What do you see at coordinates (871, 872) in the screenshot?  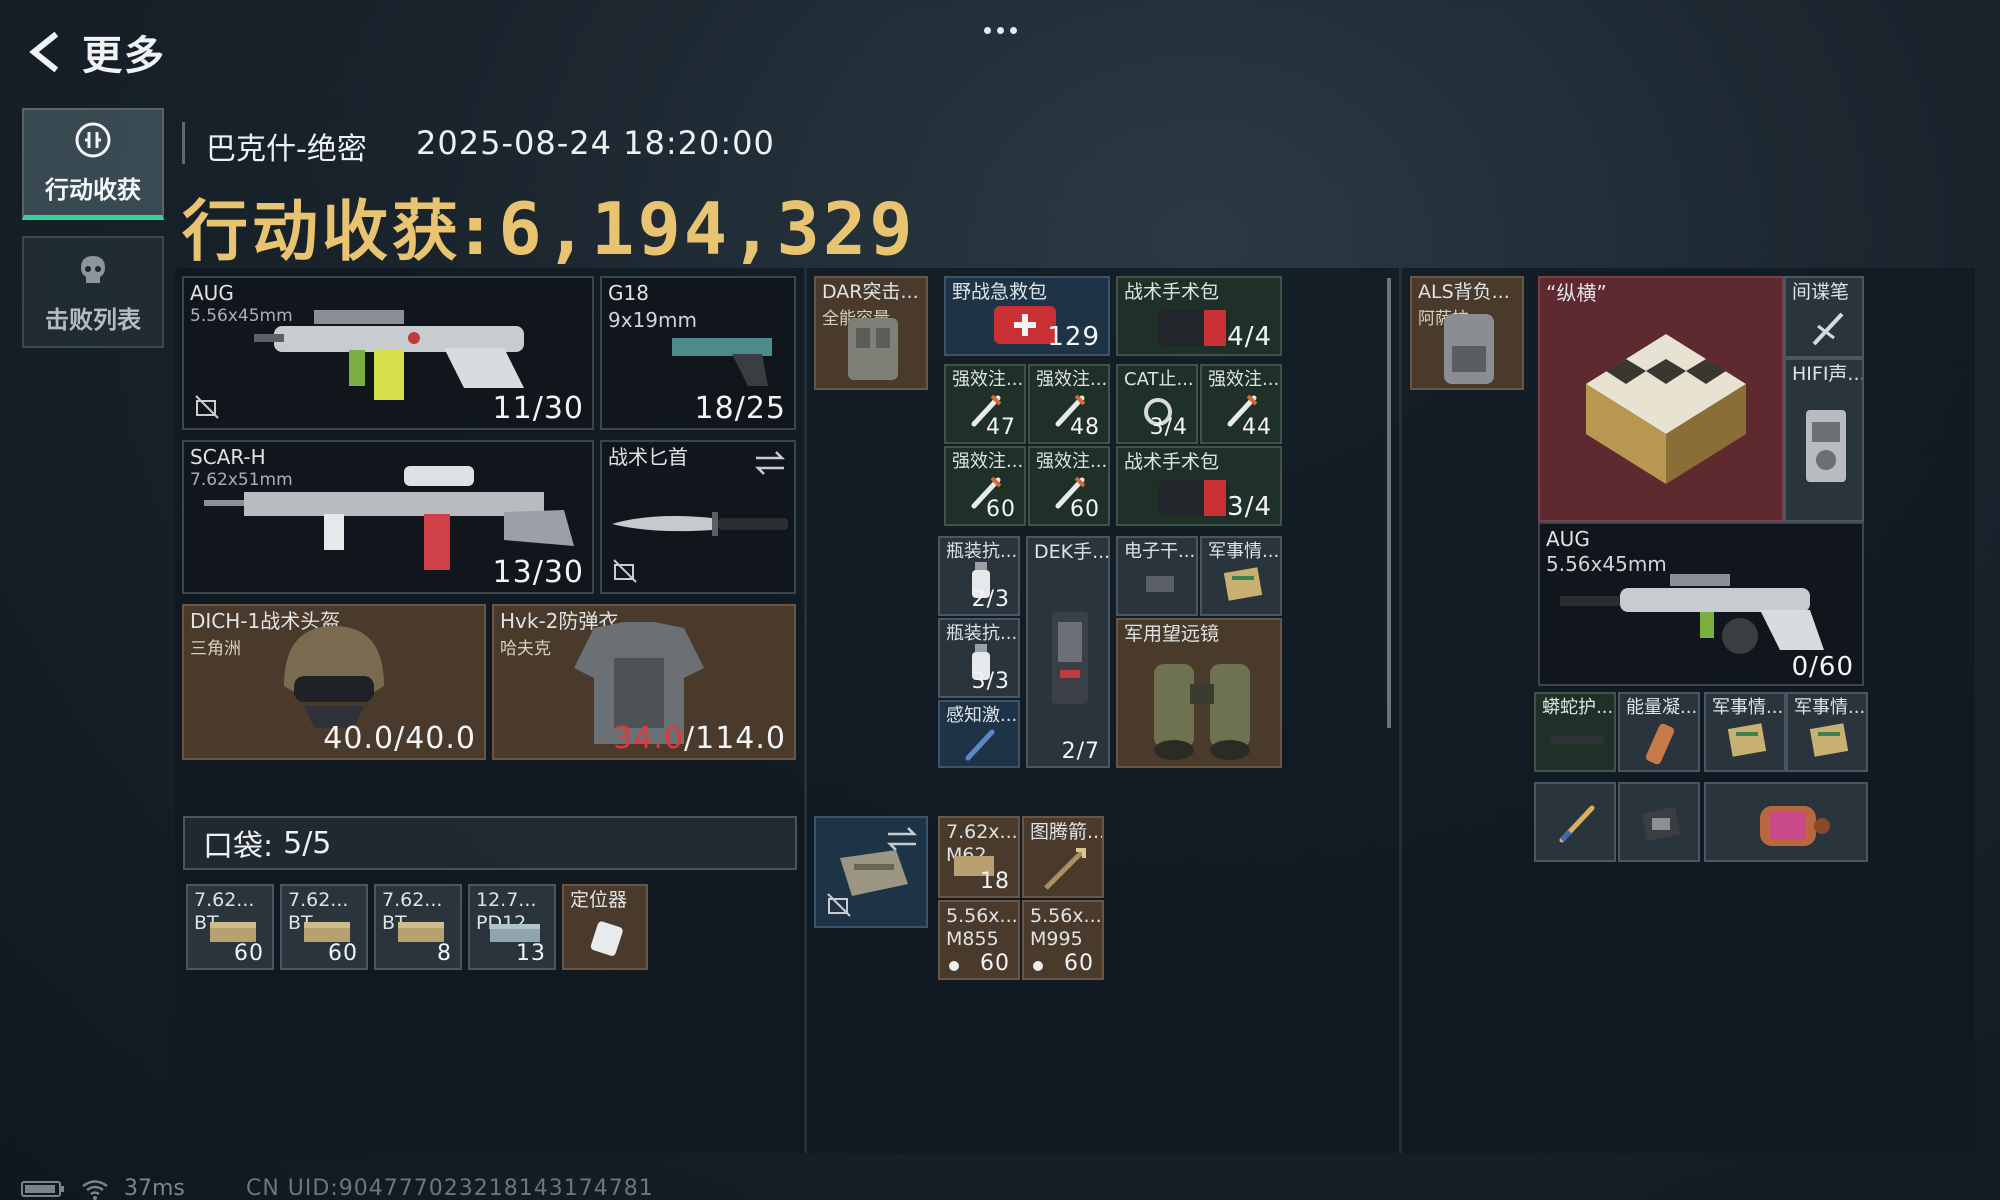 I see `secure-case-slot` at bounding box center [871, 872].